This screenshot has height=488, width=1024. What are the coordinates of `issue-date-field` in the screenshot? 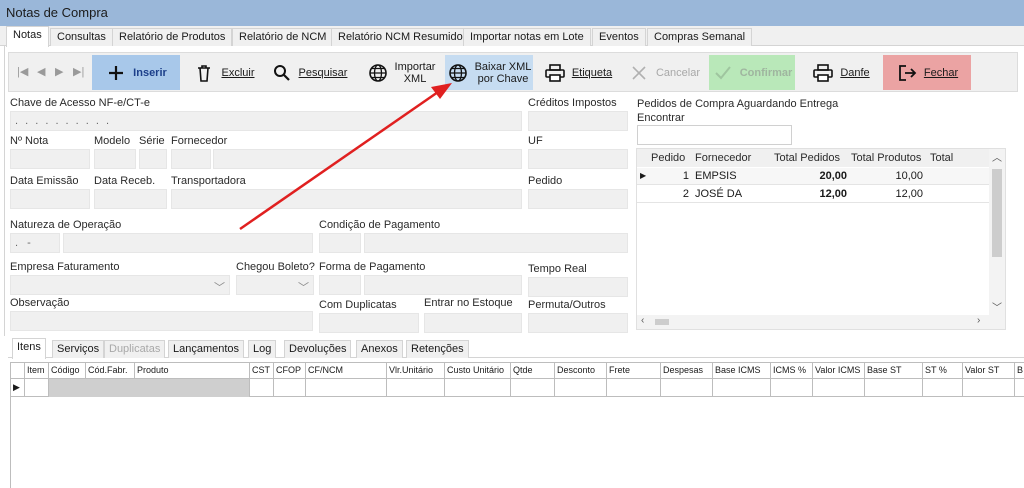 It's located at (50, 199).